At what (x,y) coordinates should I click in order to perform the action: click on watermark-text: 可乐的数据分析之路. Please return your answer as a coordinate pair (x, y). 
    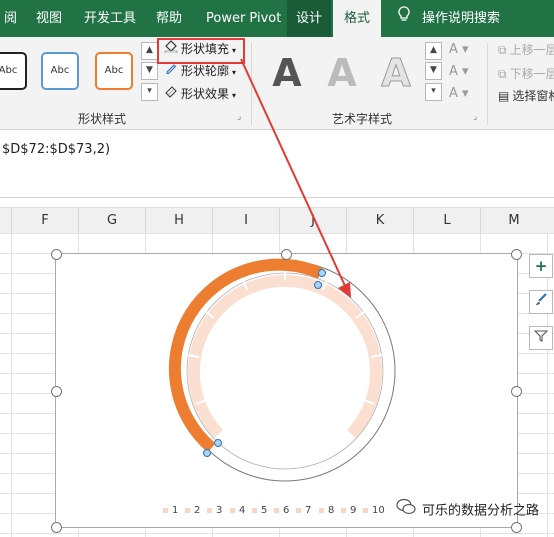
    Looking at the image, I should click on (481, 511).